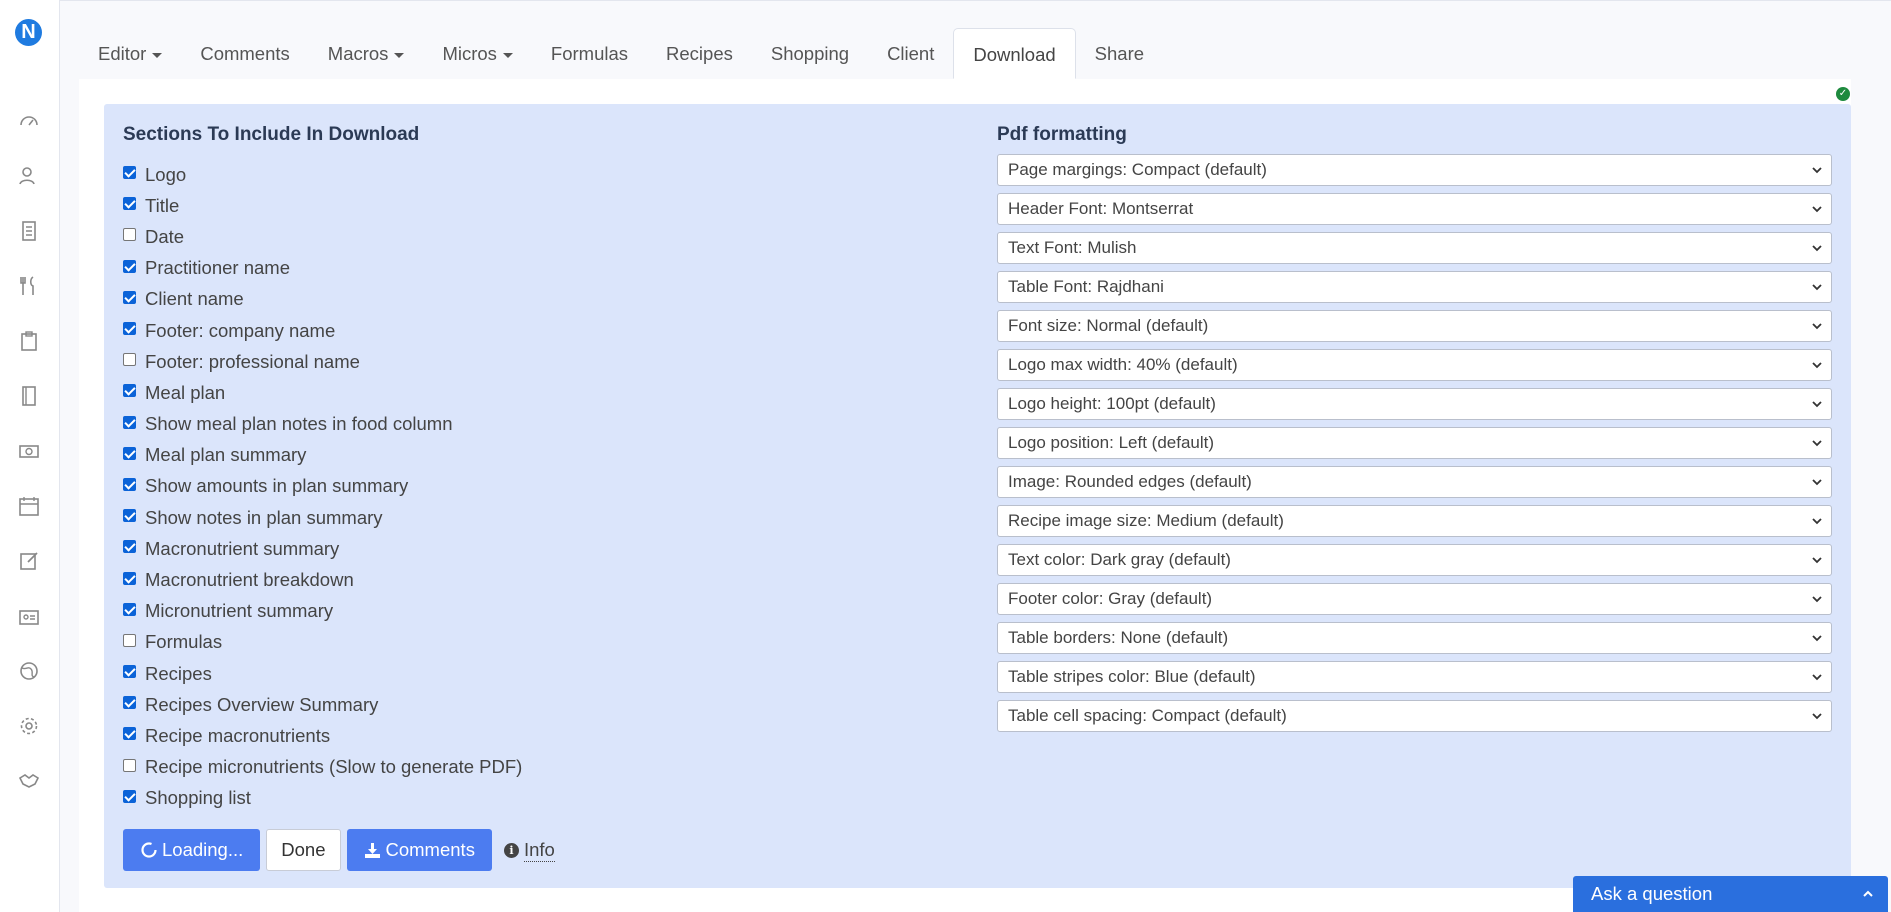 The height and width of the screenshot is (912, 1891). What do you see at coordinates (419, 850) in the screenshot?
I see `download-comments-button: Comments` at bounding box center [419, 850].